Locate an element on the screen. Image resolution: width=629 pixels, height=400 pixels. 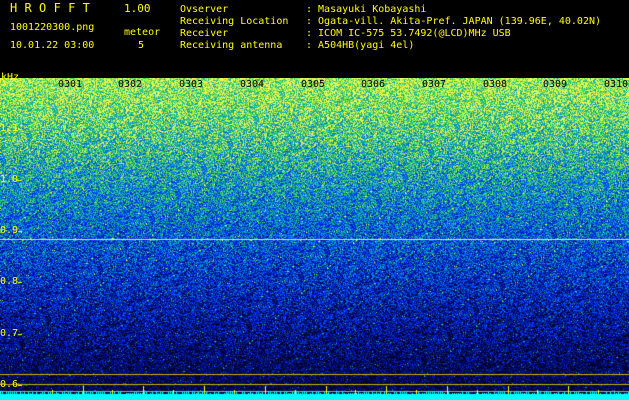
file-name: 1001220300.png is located at coordinates (52, 27).